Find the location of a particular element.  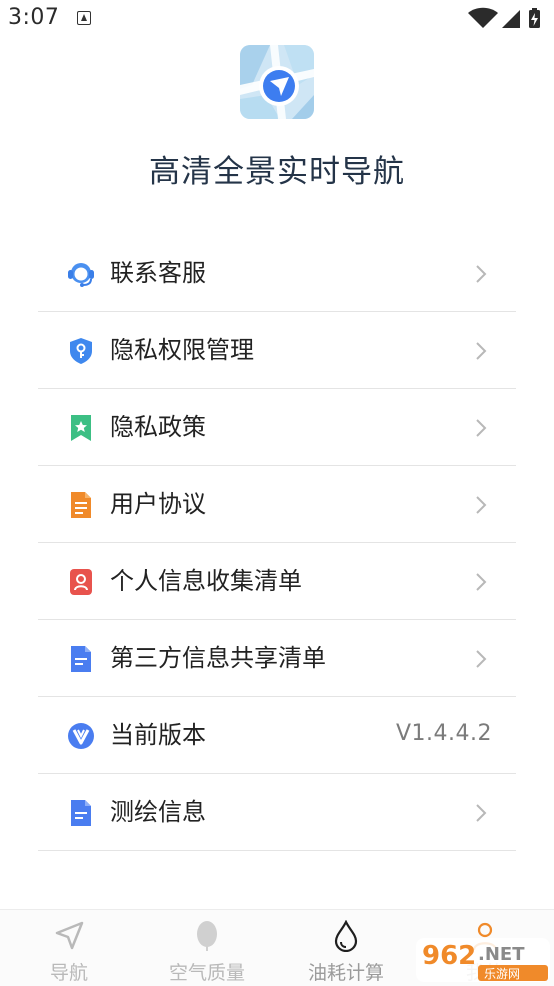

tab-navigation: 导航 is located at coordinates (69, 948).